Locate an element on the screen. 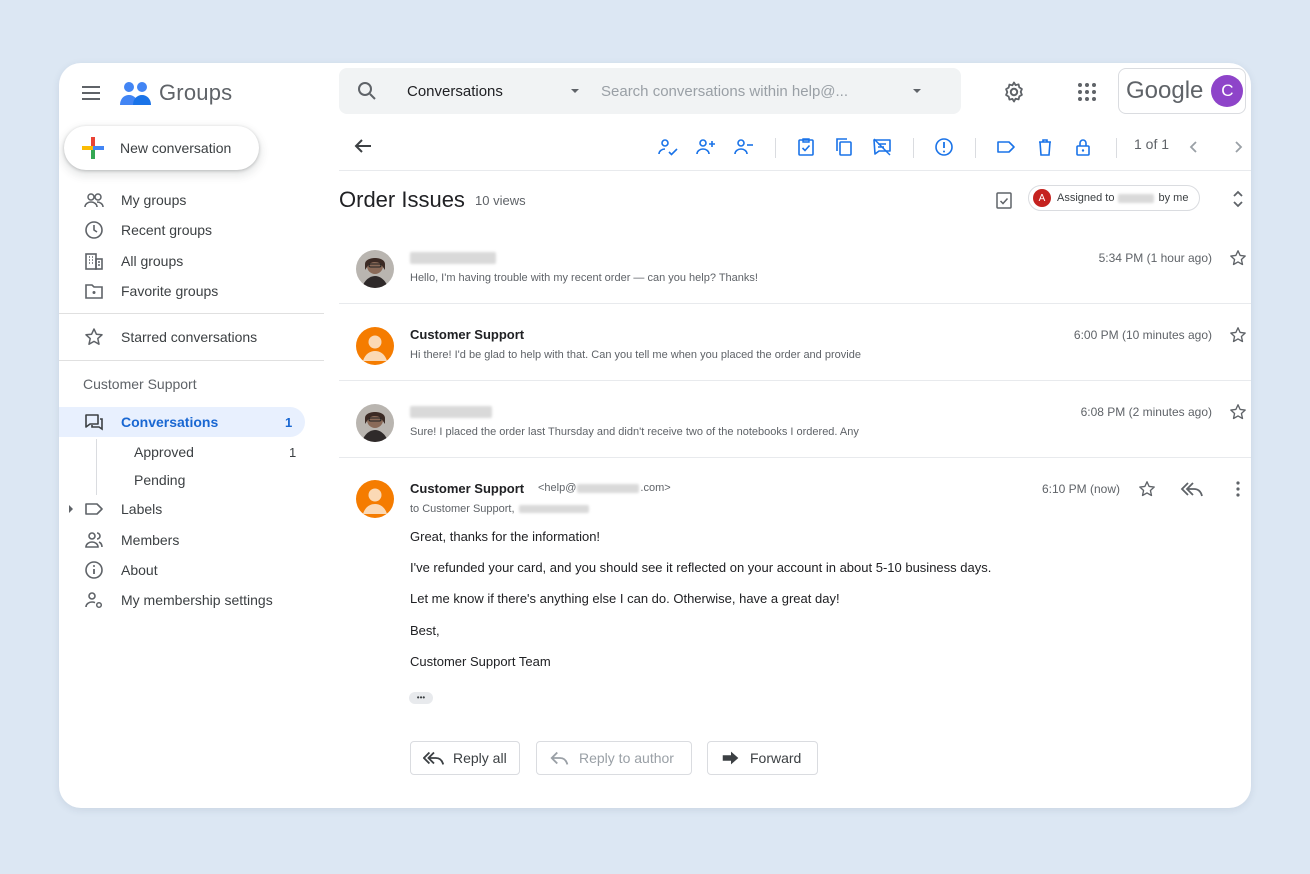 This screenshot has width=1310, height=874. assign-button is located at coordinates (707, 148).